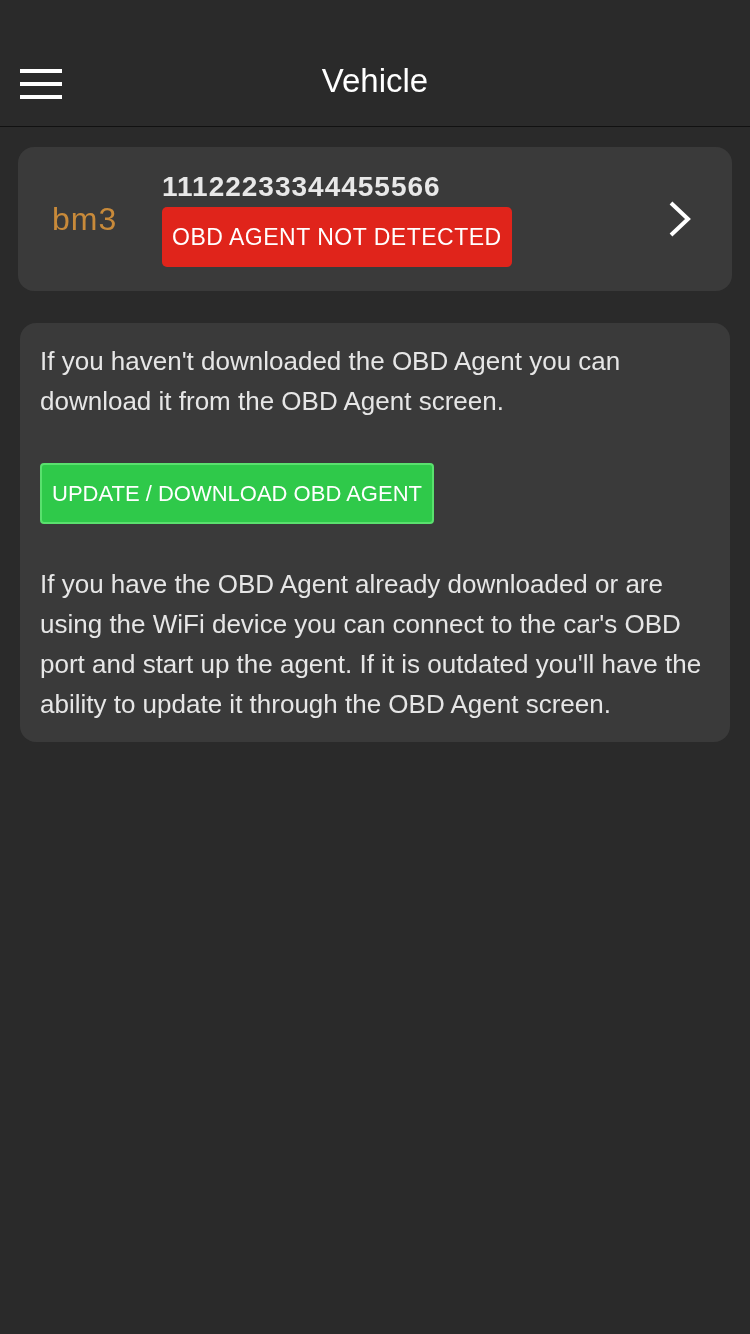 This screenshot has width=750, height=1334. I want to click on chevron-right-icon, so click(680, 219).